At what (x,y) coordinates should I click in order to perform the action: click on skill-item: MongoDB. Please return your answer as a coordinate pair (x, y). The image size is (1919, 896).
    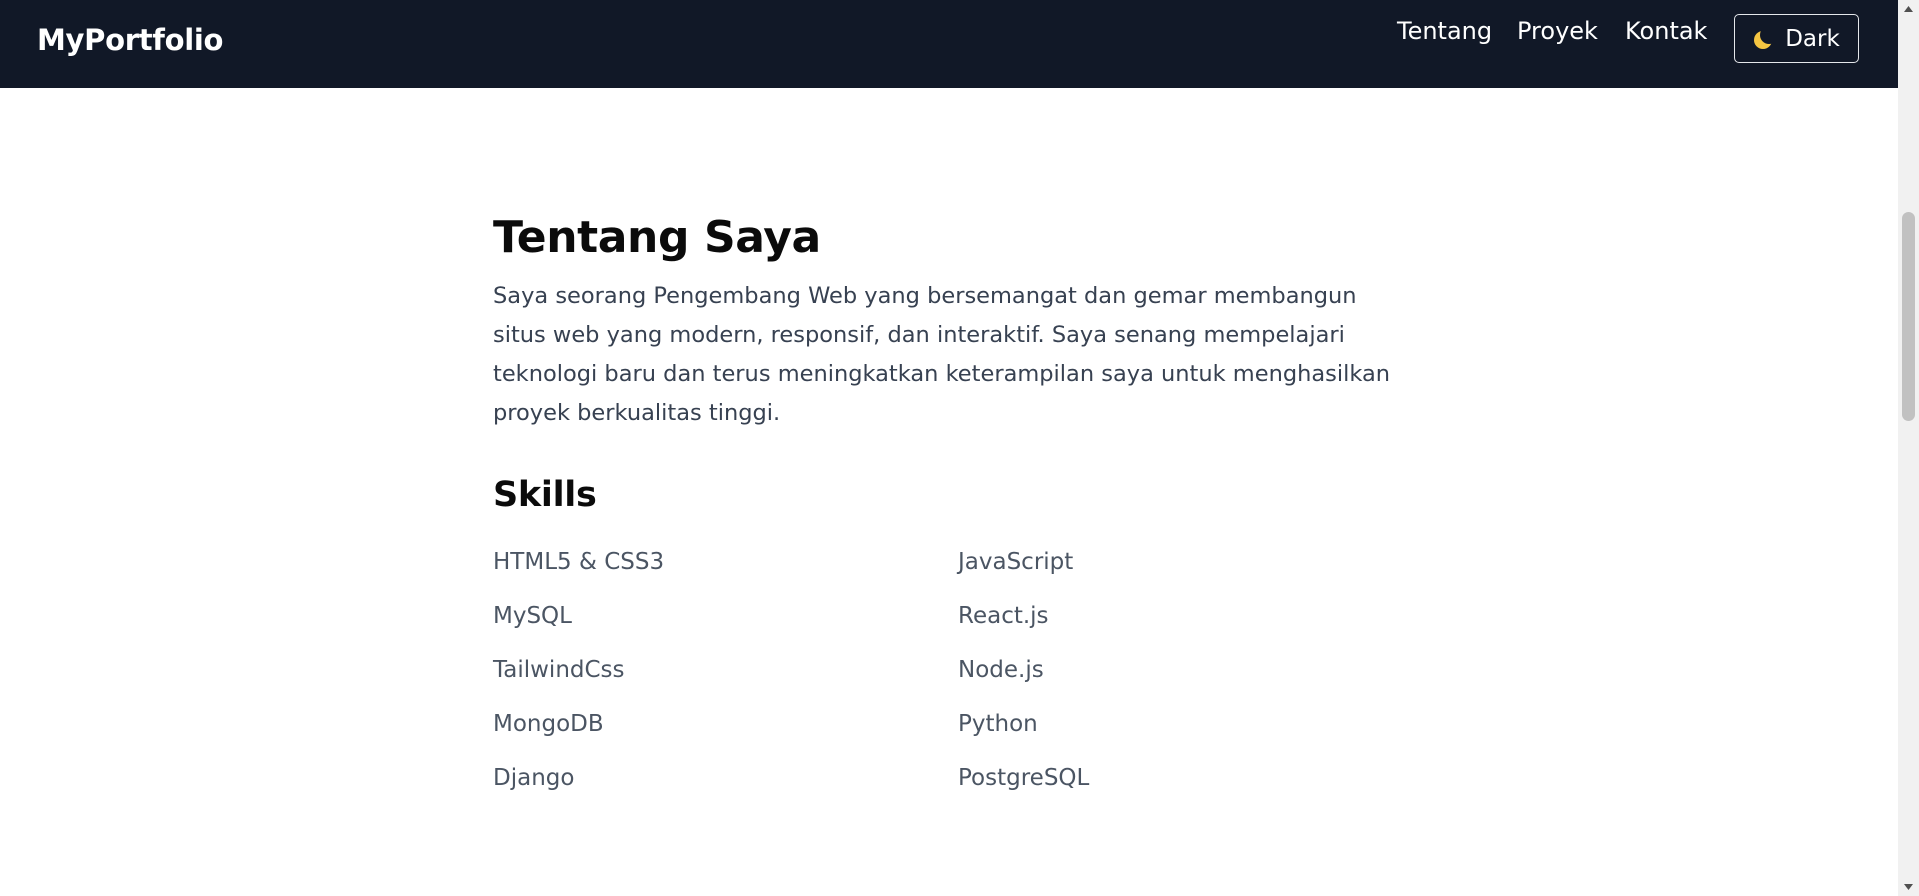
    Looking at the image, I should click on (548, 724).